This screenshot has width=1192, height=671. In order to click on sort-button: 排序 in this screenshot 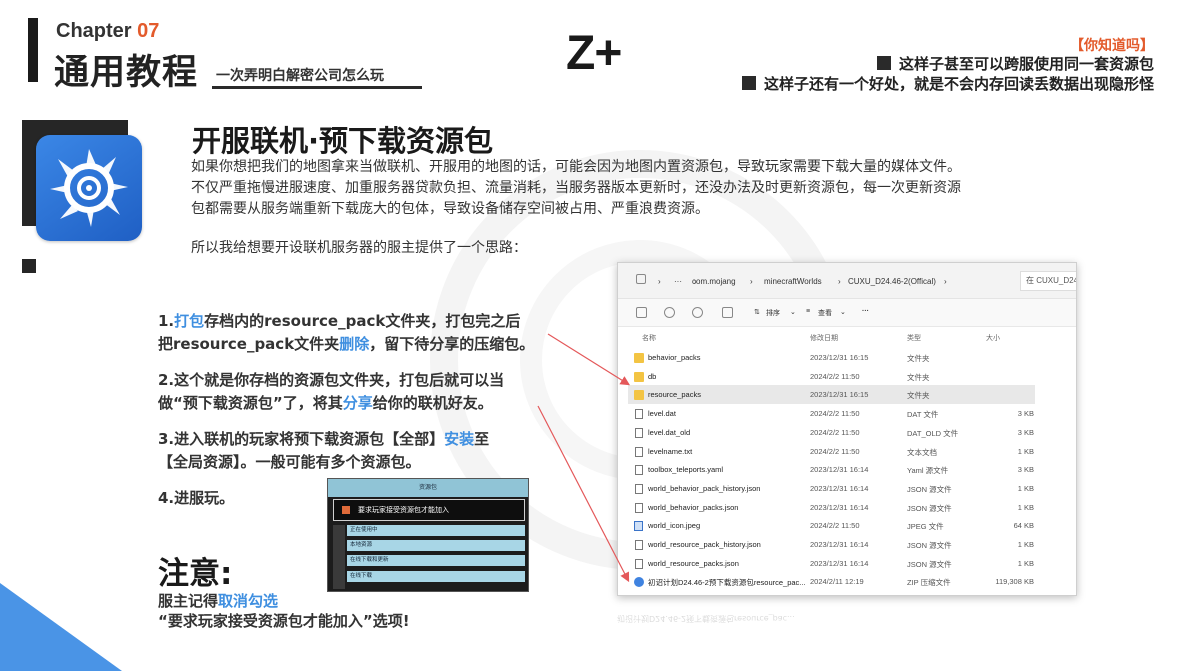, I will do `click(773, 313)`.